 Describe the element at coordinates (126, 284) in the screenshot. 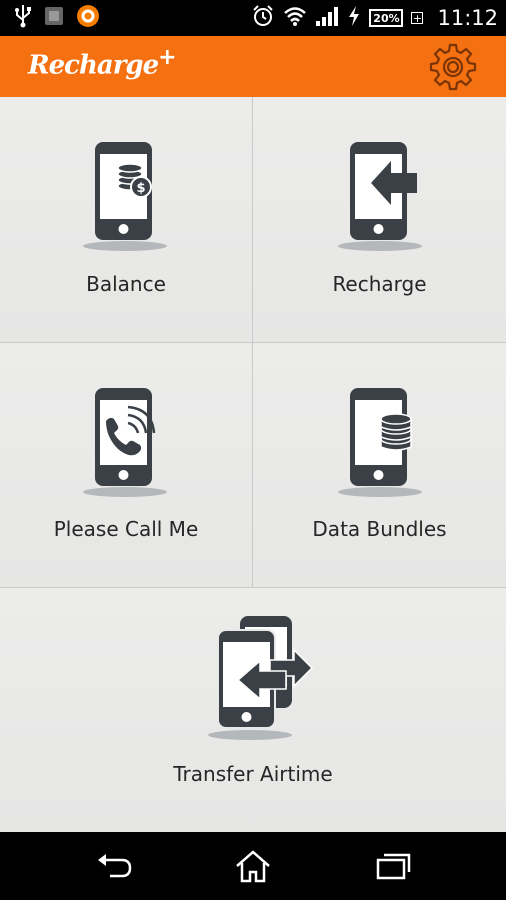

I see `balance-label: Balance` at that location.